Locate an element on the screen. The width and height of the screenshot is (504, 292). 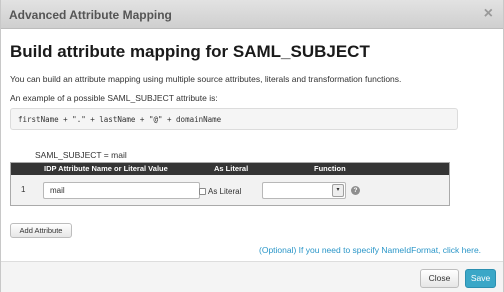
row-index: 1 is located at coordinates (23, 189).